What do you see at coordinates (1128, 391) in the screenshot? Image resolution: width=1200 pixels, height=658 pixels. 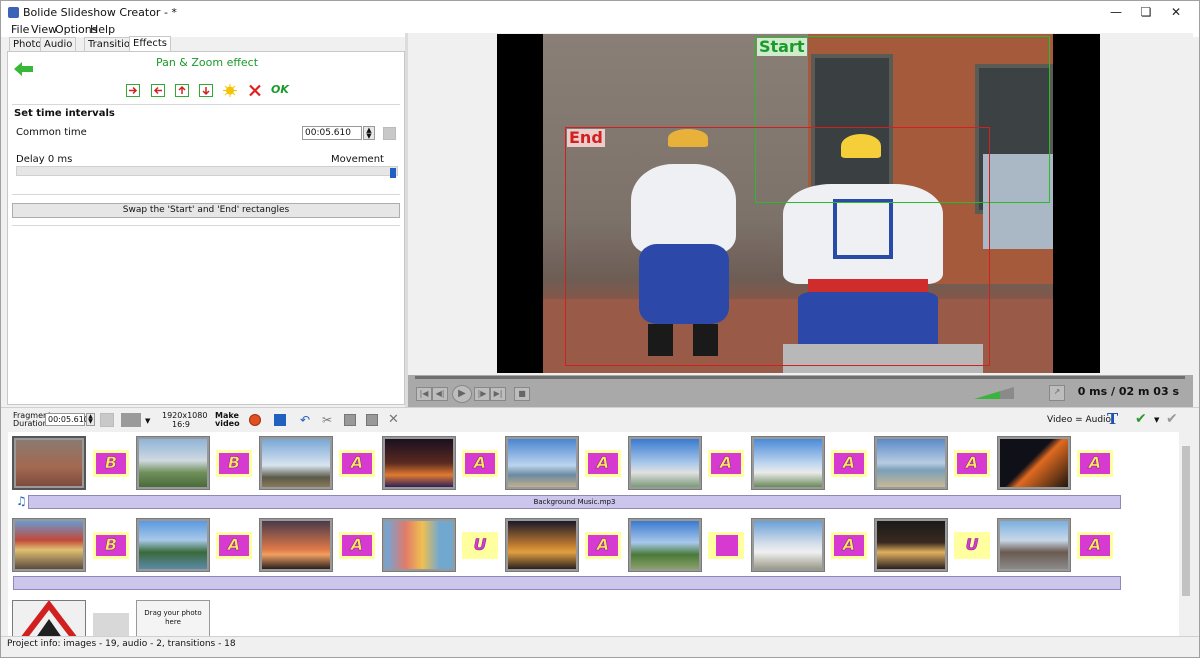 I see `playback-time: 0 ms / 02 m 03 s` at bounding box center [1128, 391].